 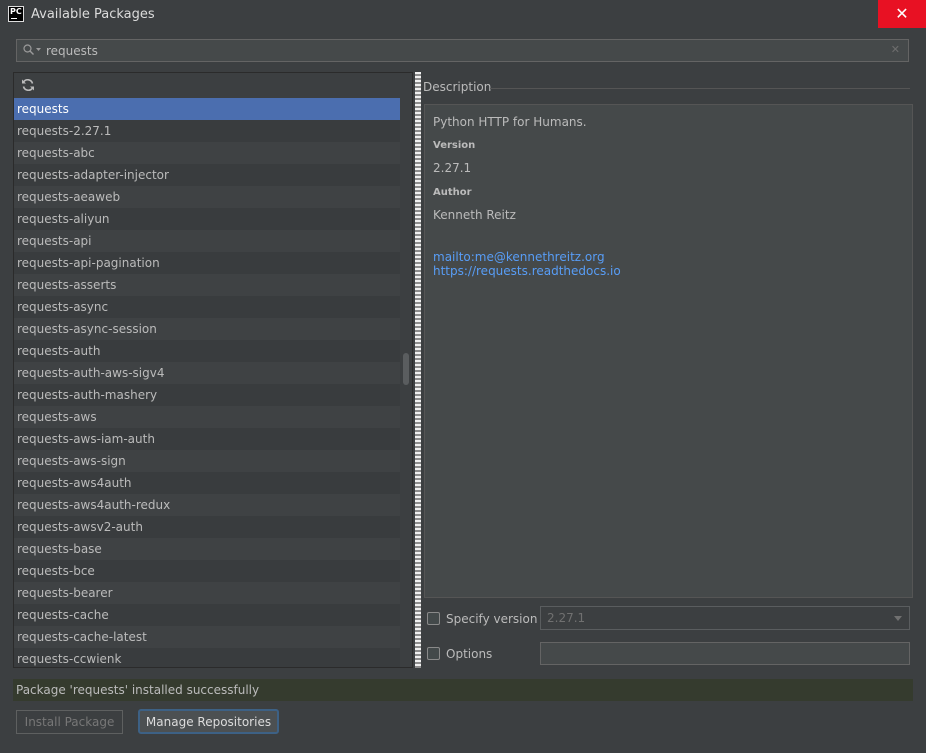 I want to click on list-item: requests-cache-latest, so click(x=207, y=637).